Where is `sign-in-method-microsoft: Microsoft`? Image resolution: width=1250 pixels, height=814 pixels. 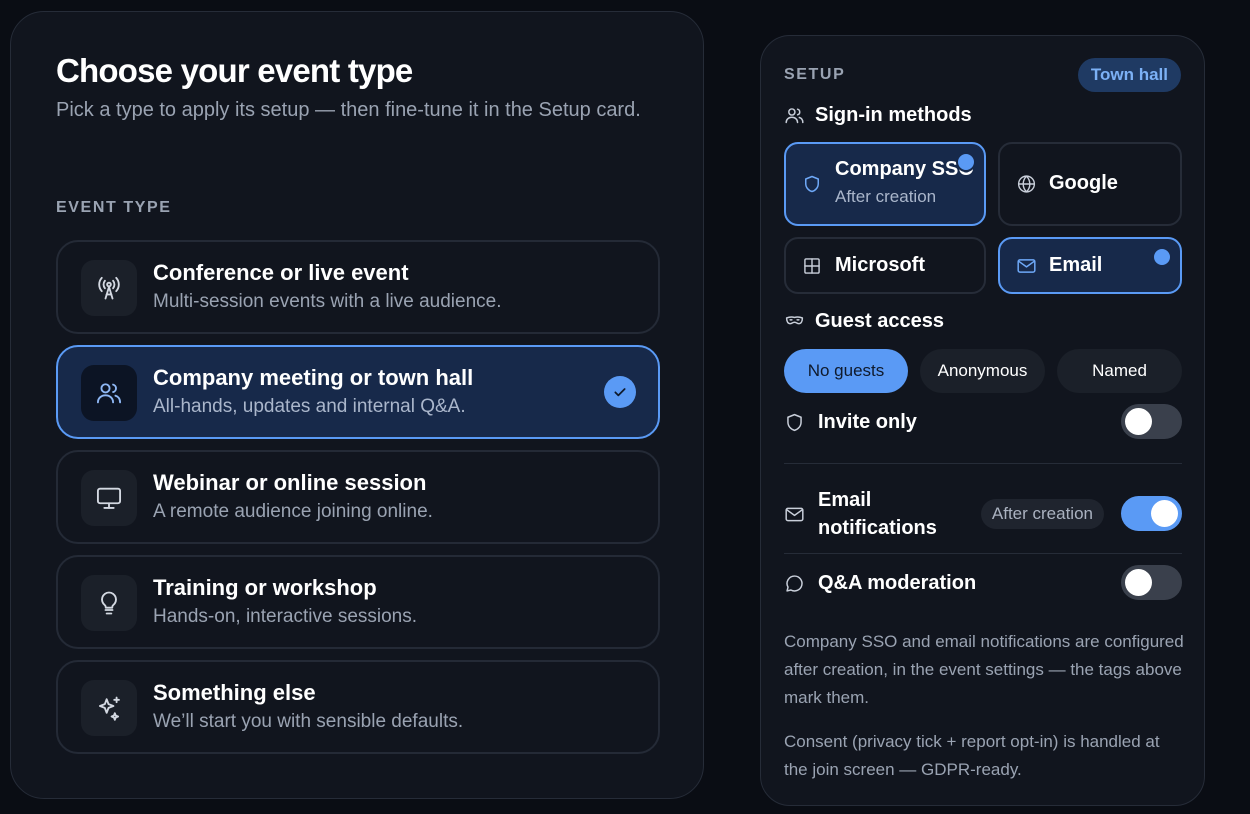
sign-in-method-microsoft: Microsoft is located at coordinates (885, 265).